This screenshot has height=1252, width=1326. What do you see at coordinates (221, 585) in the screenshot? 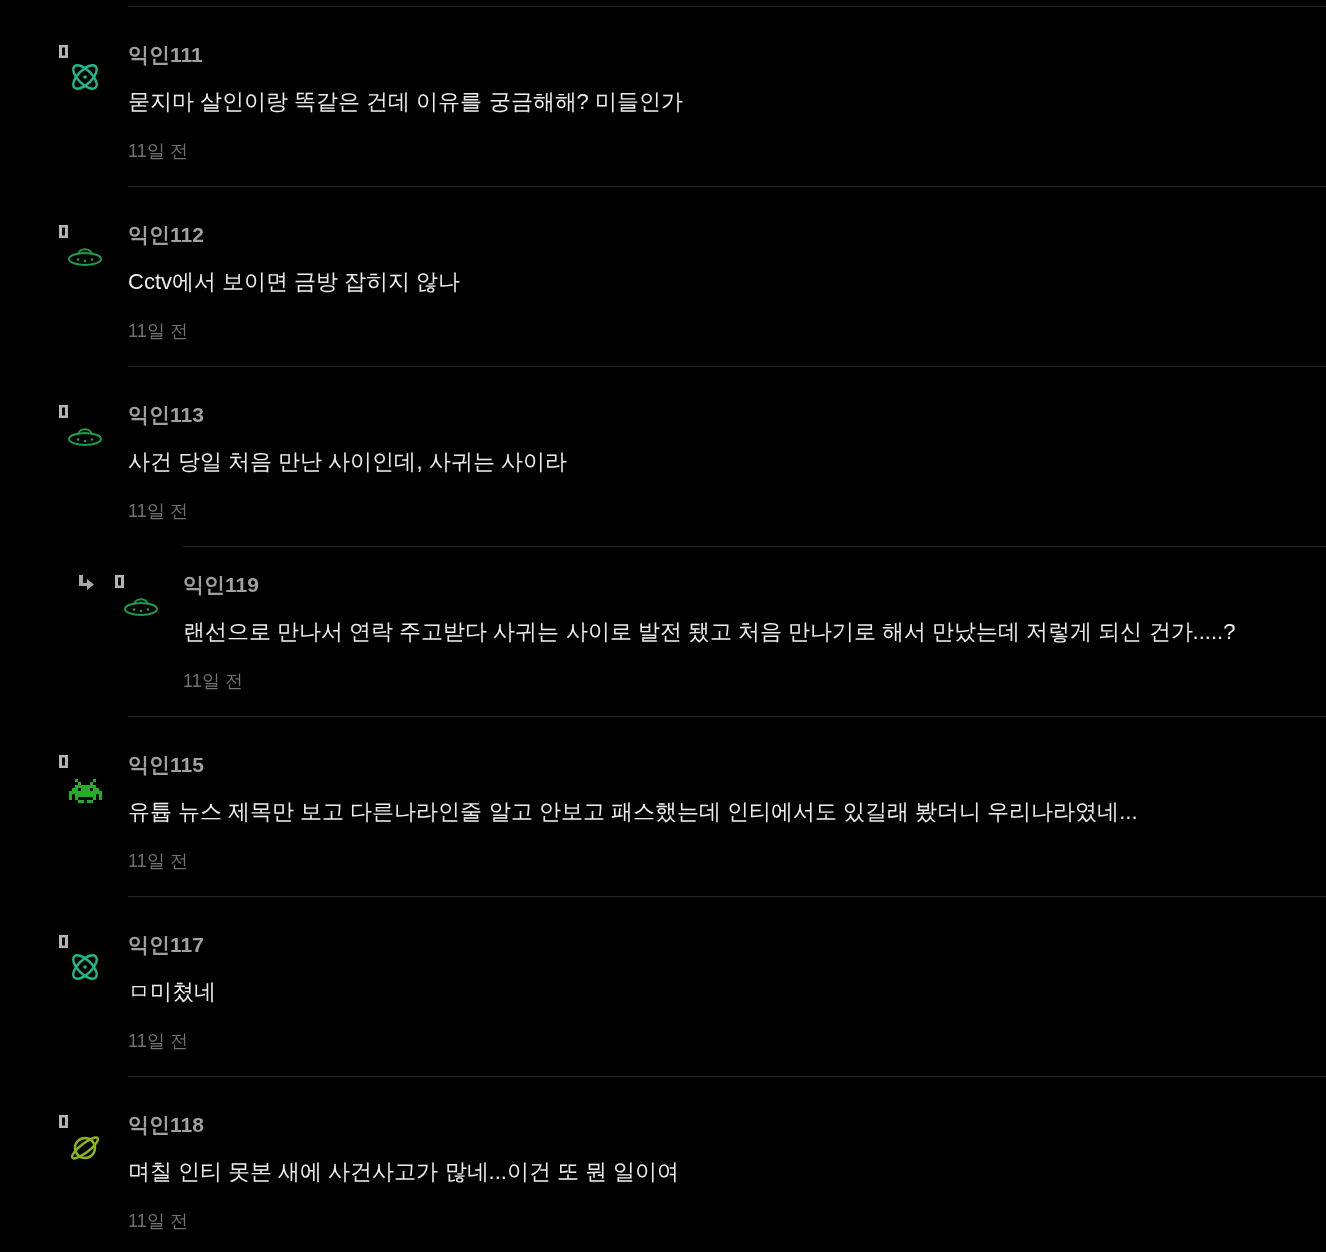
I see `author-name: 익인119` at bounding box center [221, 585].